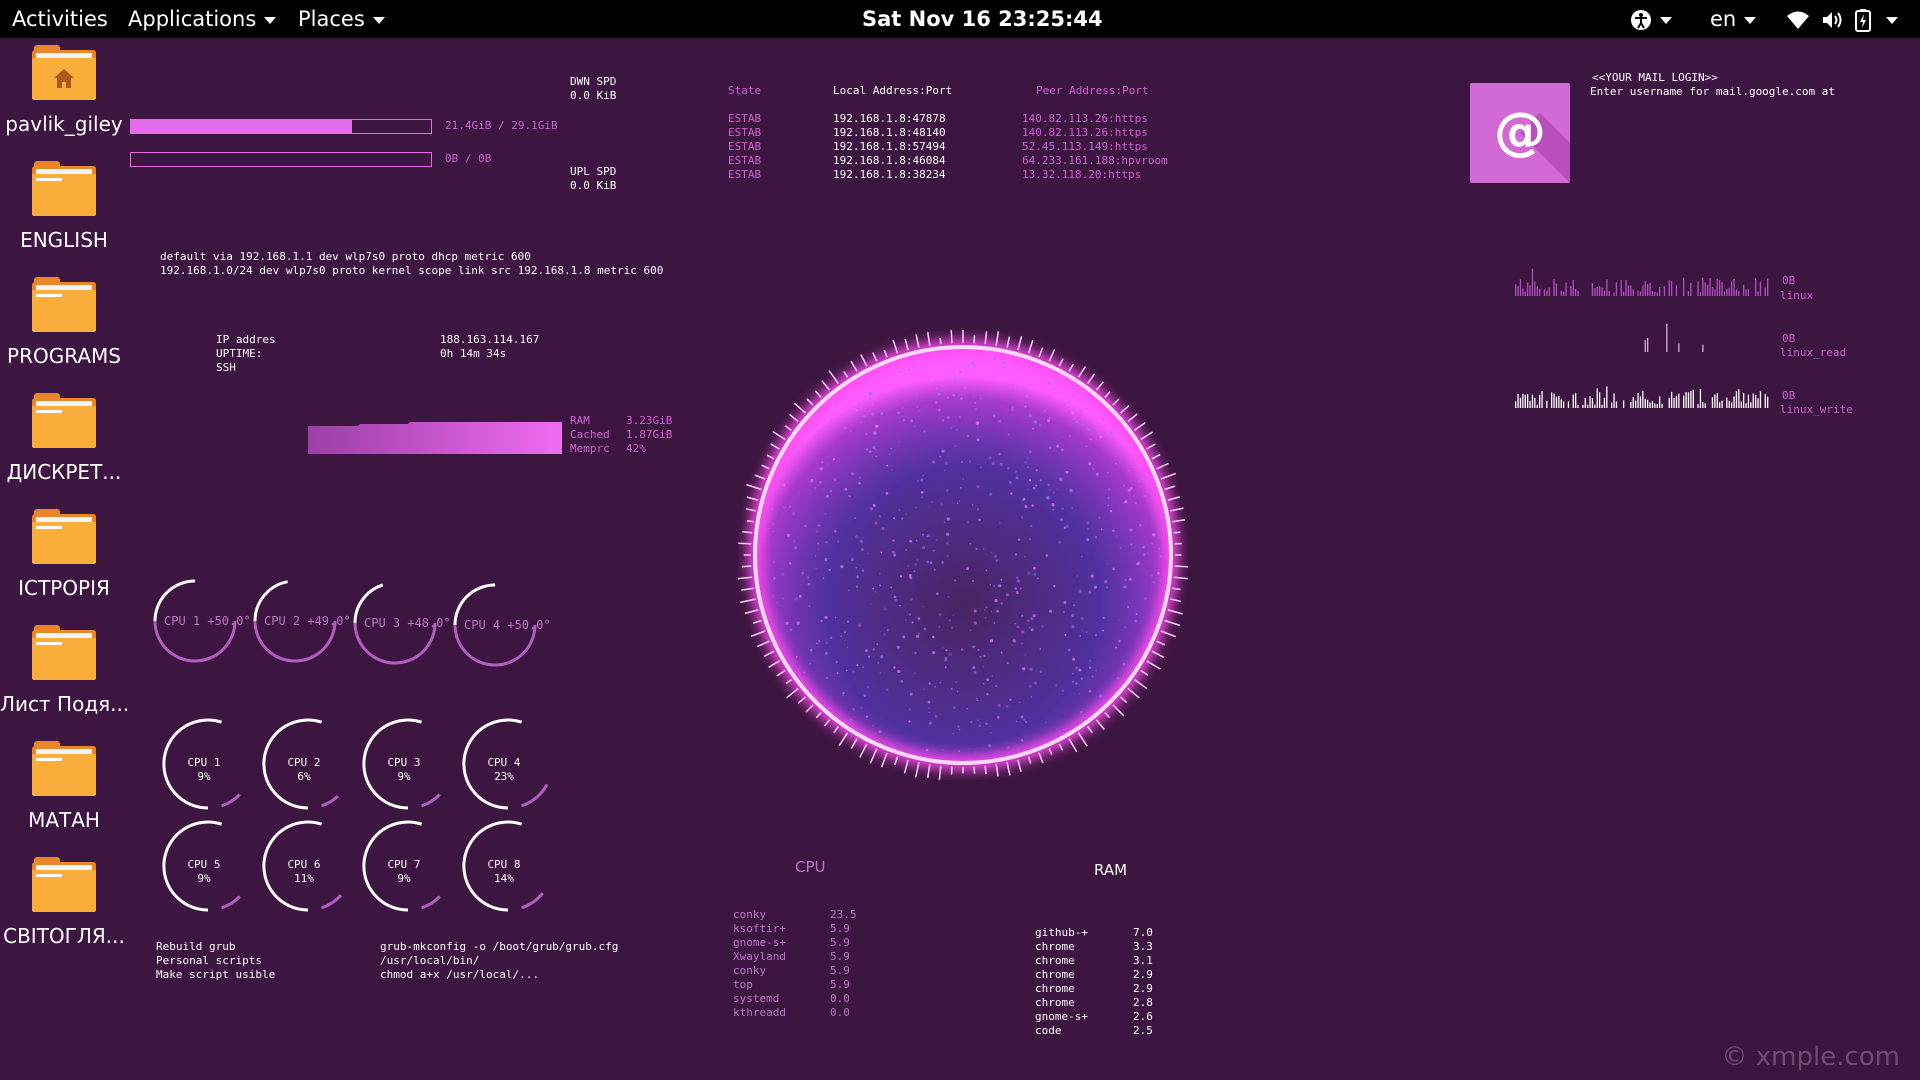 The image size is (1920, 1080). Describe the element at coordinates (795, 985) in the screenshot. I see `process-row: top 5.9` at that location.